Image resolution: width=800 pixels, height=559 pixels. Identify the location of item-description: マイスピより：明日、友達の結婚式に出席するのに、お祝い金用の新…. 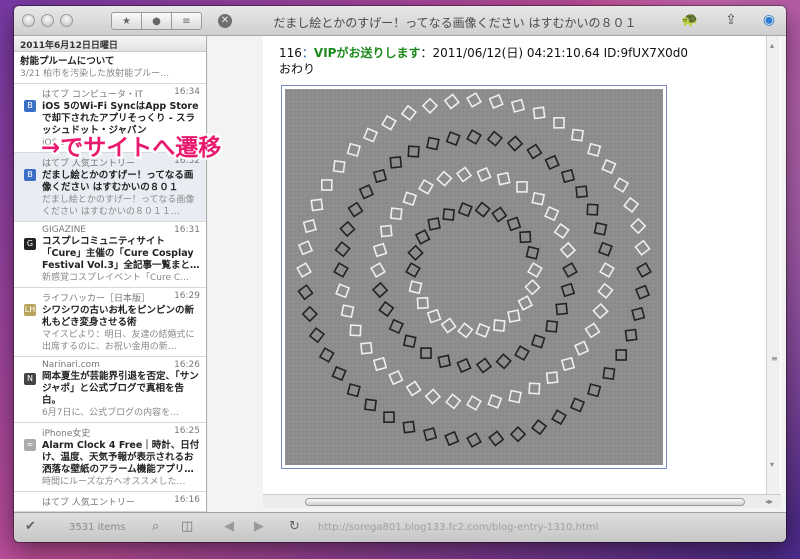
(118, 341).